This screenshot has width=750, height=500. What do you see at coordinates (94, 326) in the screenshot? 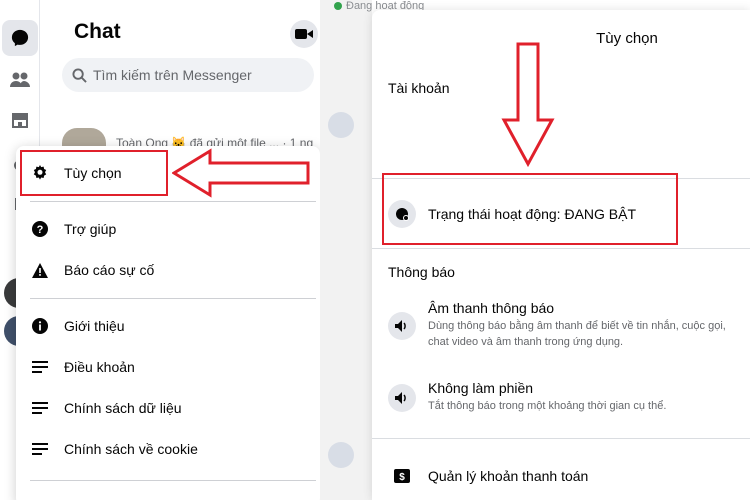
I see `menu-item-label: Giới thiệu` at bounding box center [94, 326].